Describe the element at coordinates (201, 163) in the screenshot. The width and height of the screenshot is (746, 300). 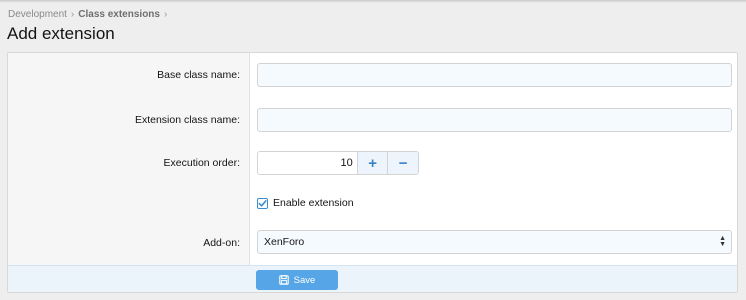
I see `execution-order-label: Execution order:` at that location.